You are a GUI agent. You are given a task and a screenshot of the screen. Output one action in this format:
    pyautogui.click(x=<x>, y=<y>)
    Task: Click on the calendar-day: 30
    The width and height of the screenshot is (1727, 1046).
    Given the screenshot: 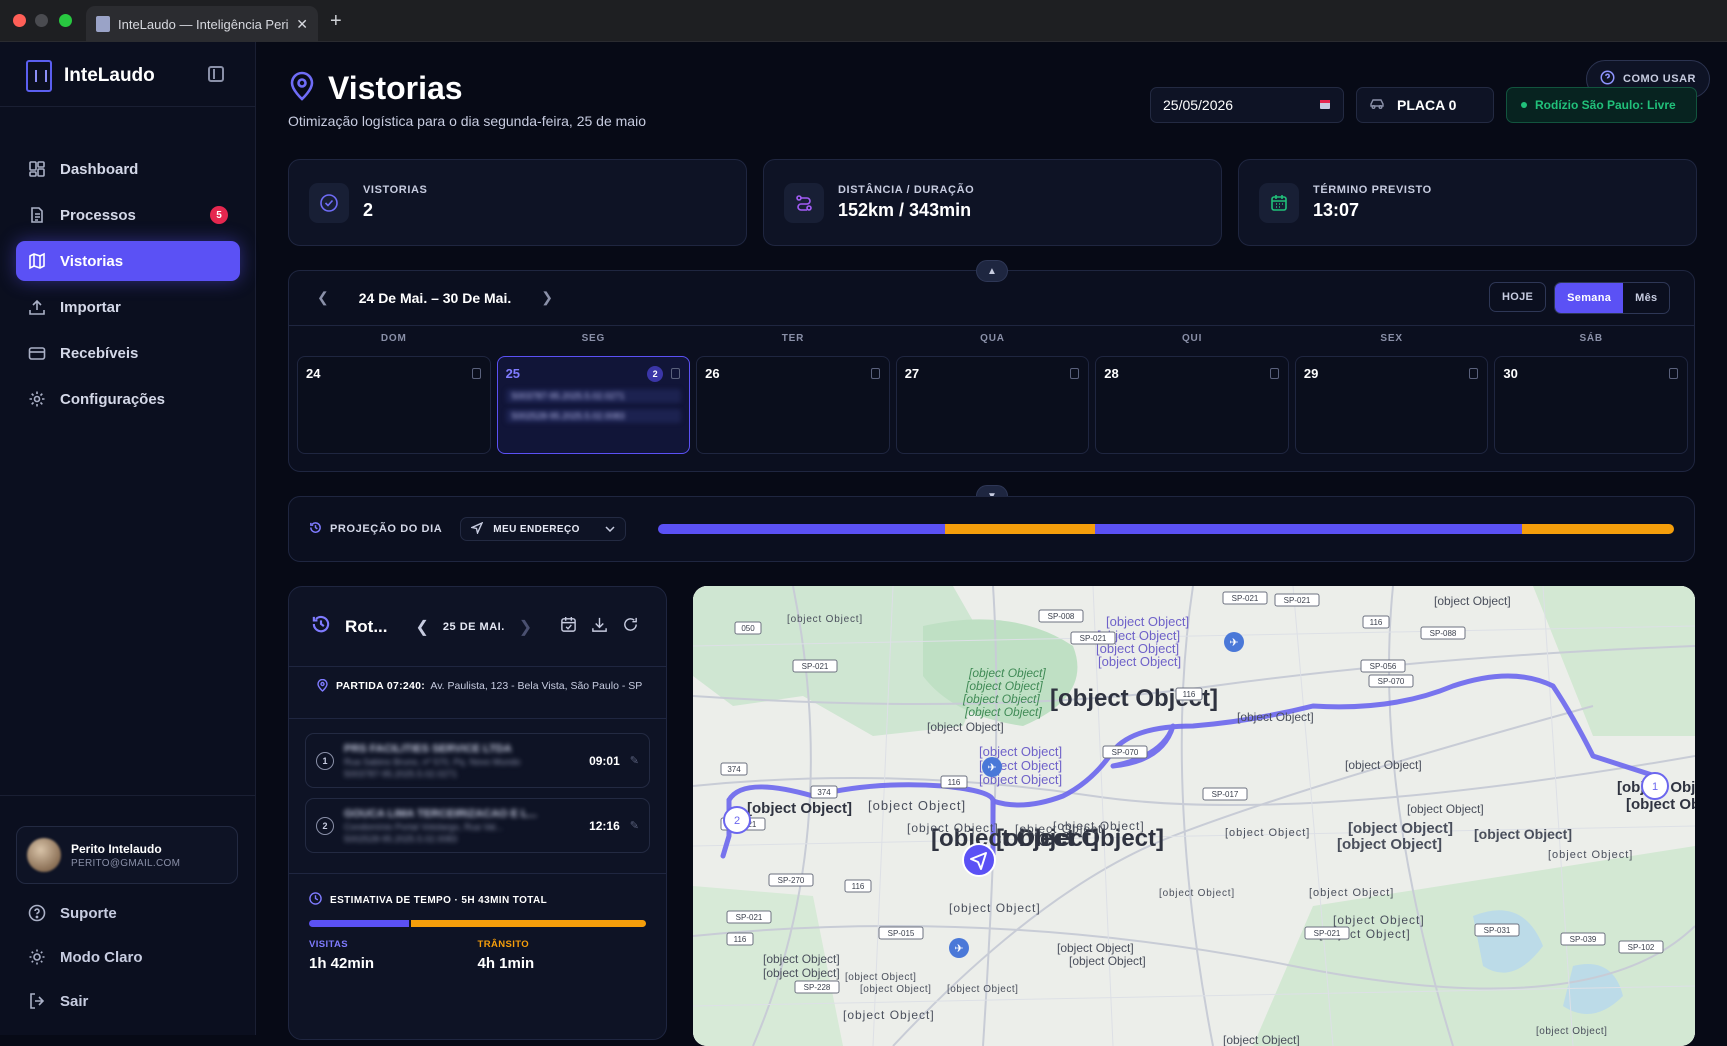 What is the action you would take?
    pyautogui.click(x=1591, y=405)
    